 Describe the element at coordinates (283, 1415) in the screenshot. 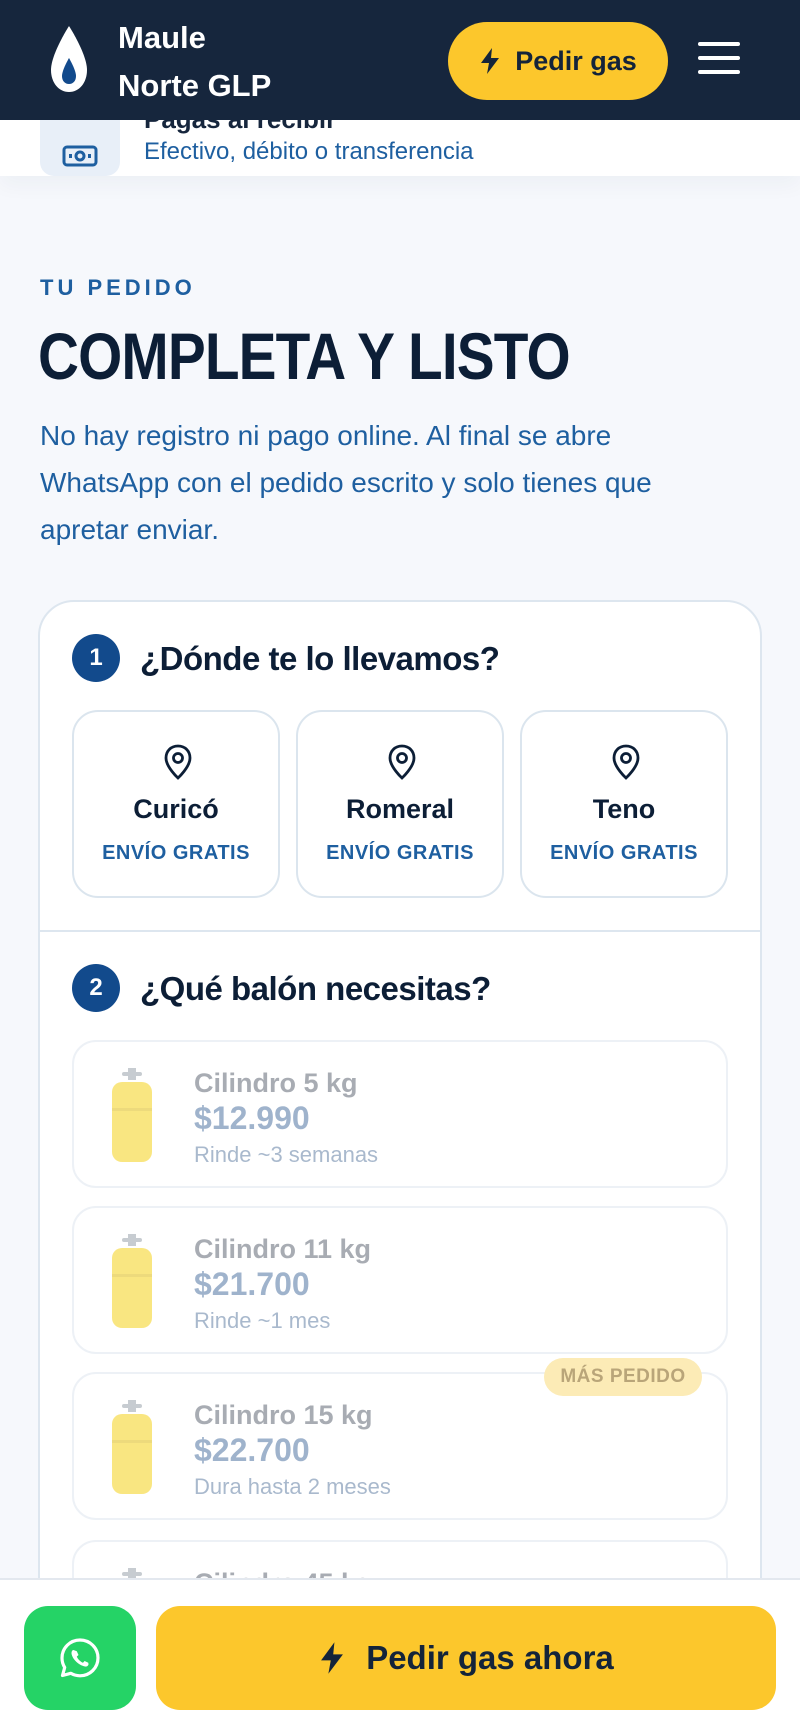

I see `product-name: Cilindro 15 kg` at that location.